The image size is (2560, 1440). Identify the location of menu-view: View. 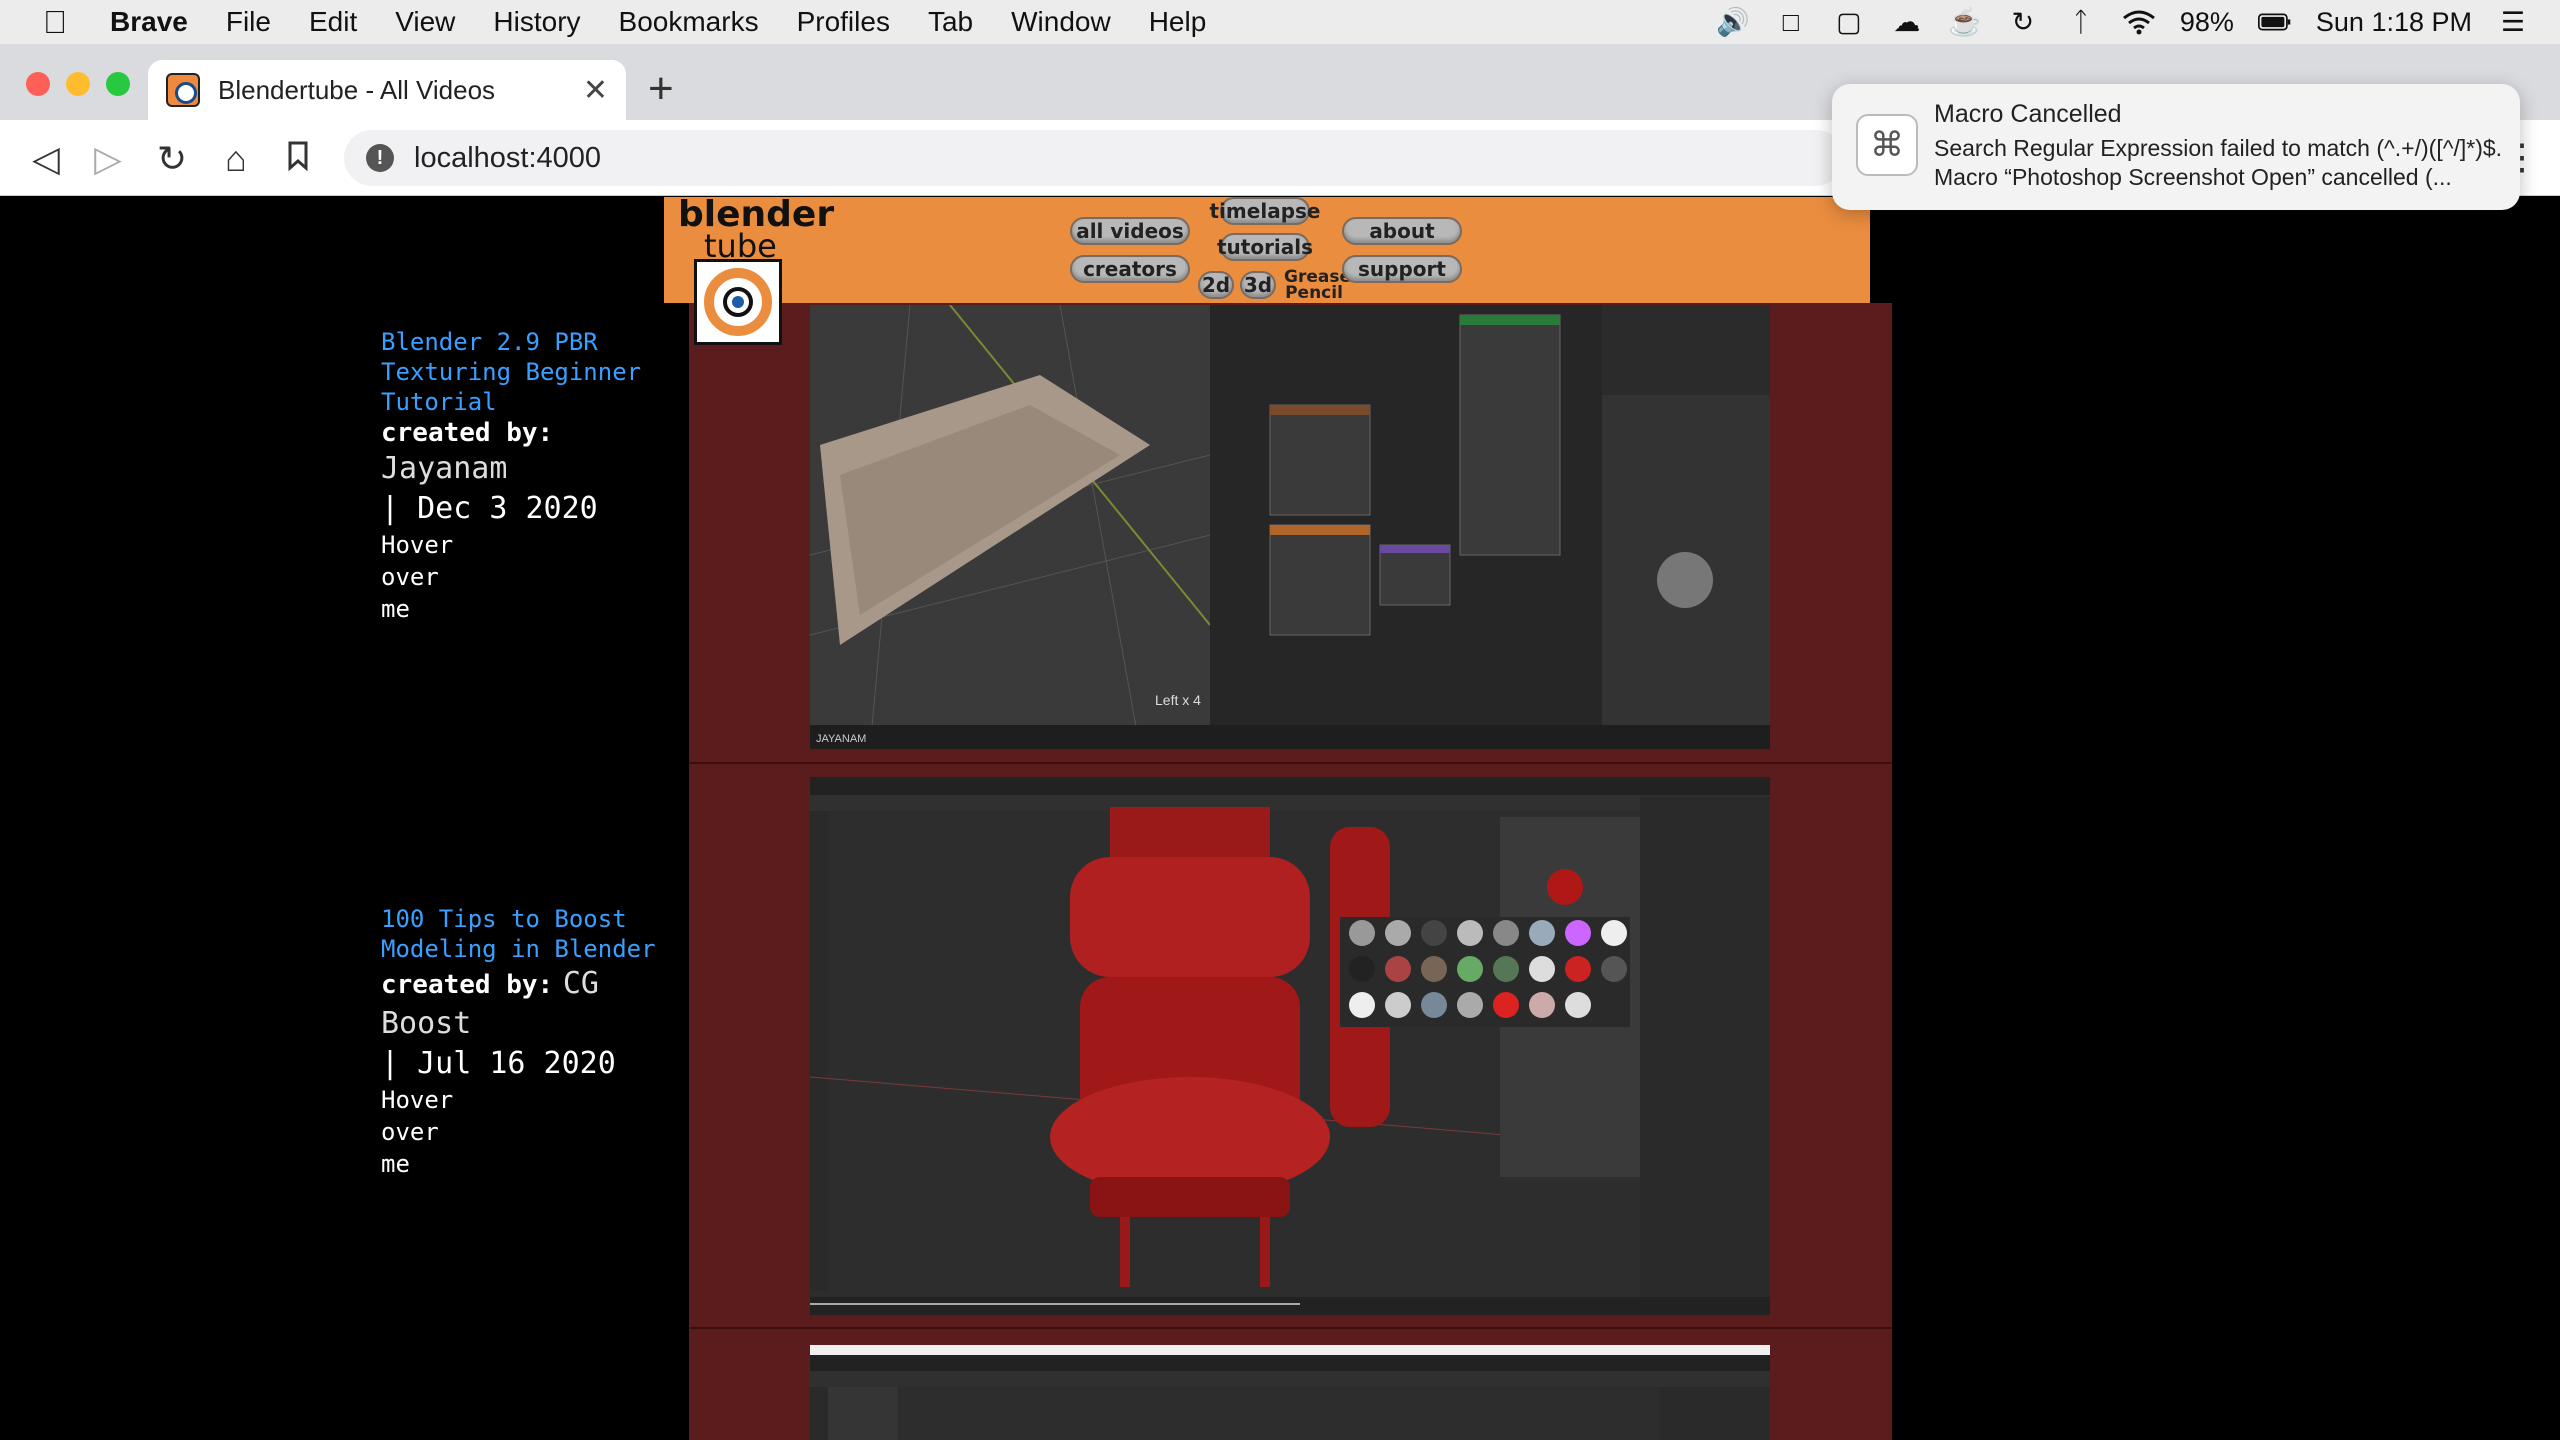
(425, 22).